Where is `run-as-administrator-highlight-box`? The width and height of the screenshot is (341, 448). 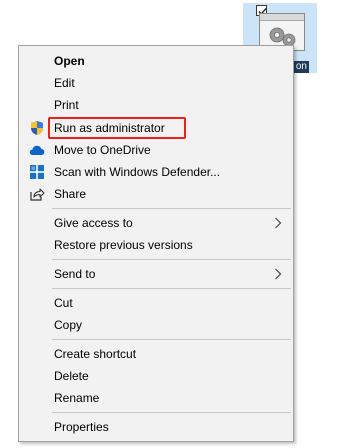 run-as-administrator-highlight-box is located at coordinates (117, 128).